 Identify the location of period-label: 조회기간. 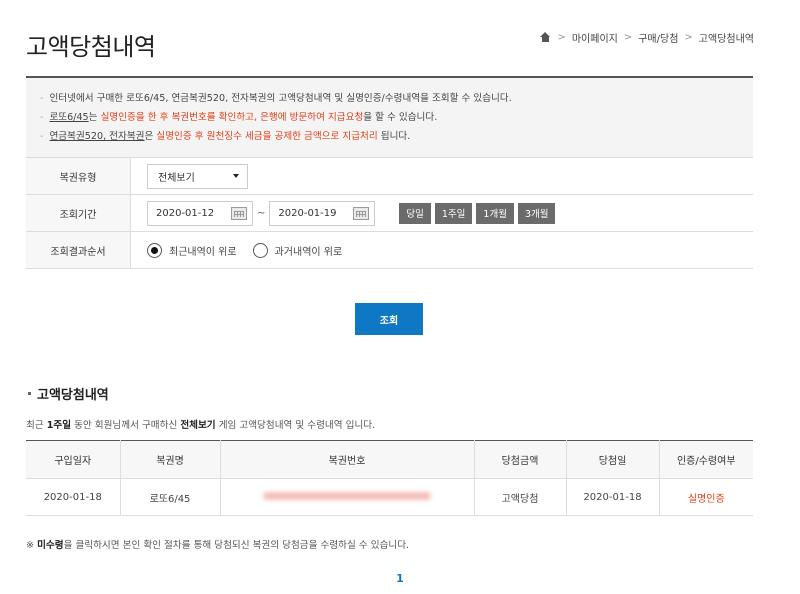
(78, 213).